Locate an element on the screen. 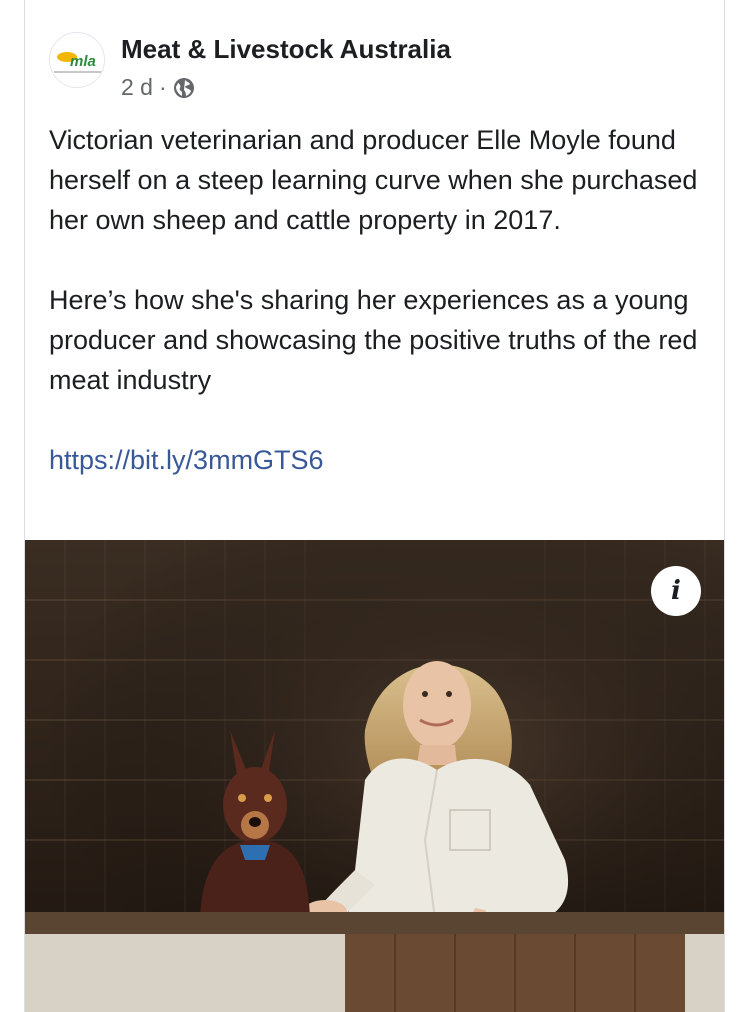  post-meta: 2 d · is located at coordinates (158, 87).